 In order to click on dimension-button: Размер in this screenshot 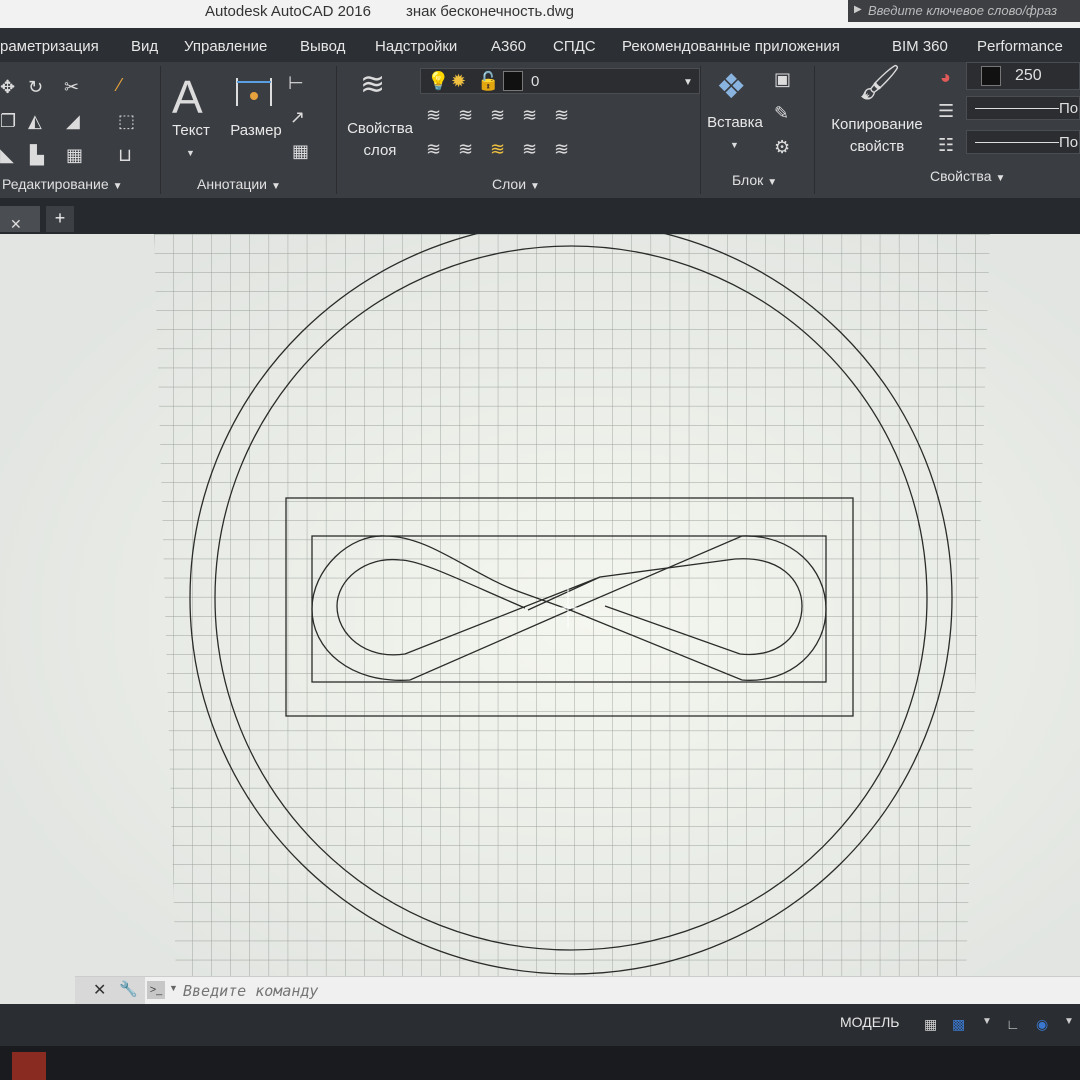, I will do `click(256, 131)`.